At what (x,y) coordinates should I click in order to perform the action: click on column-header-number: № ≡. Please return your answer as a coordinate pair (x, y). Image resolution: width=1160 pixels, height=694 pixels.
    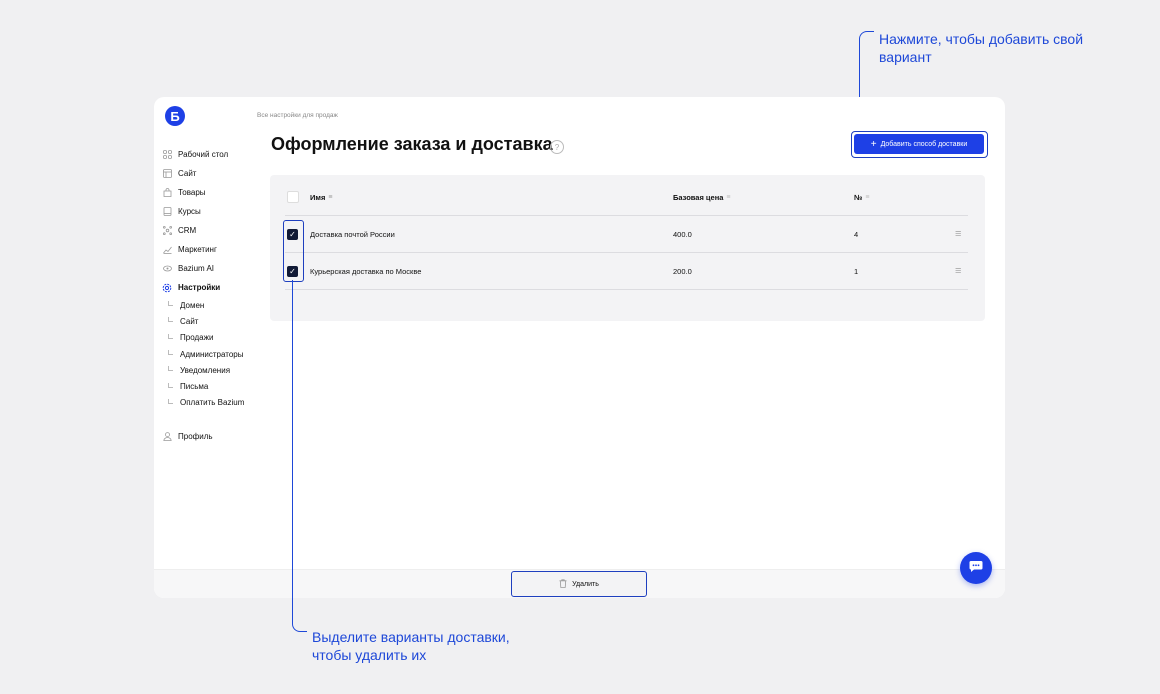
    Looking at the image, I should click on (861, 197).